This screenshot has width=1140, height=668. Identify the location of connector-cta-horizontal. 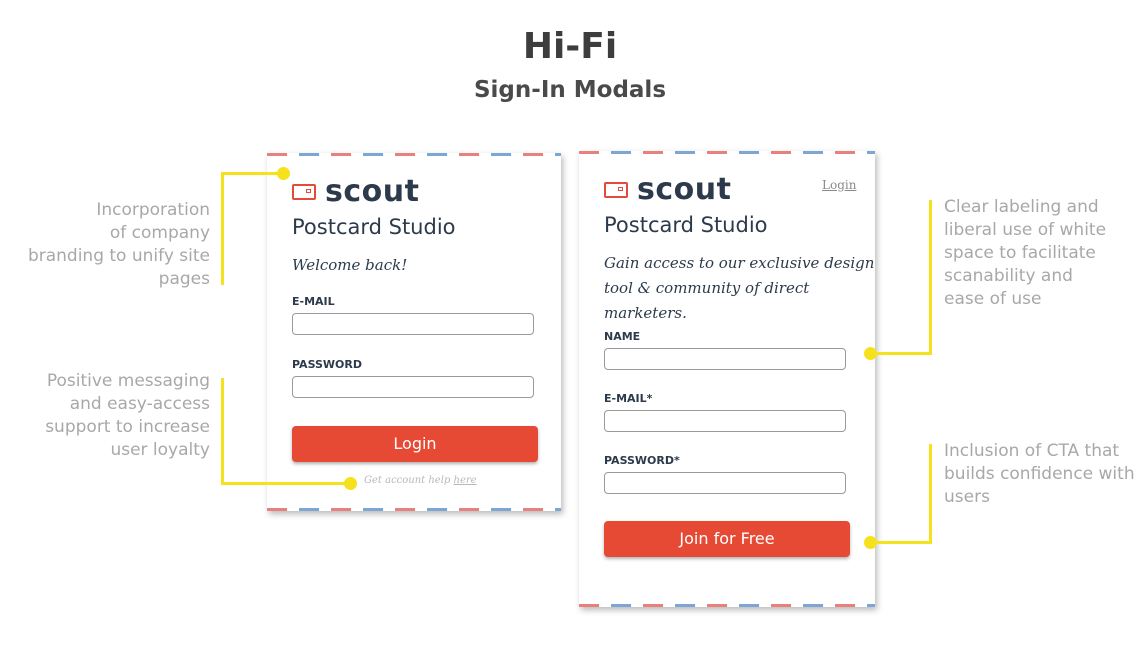
(901, 542).